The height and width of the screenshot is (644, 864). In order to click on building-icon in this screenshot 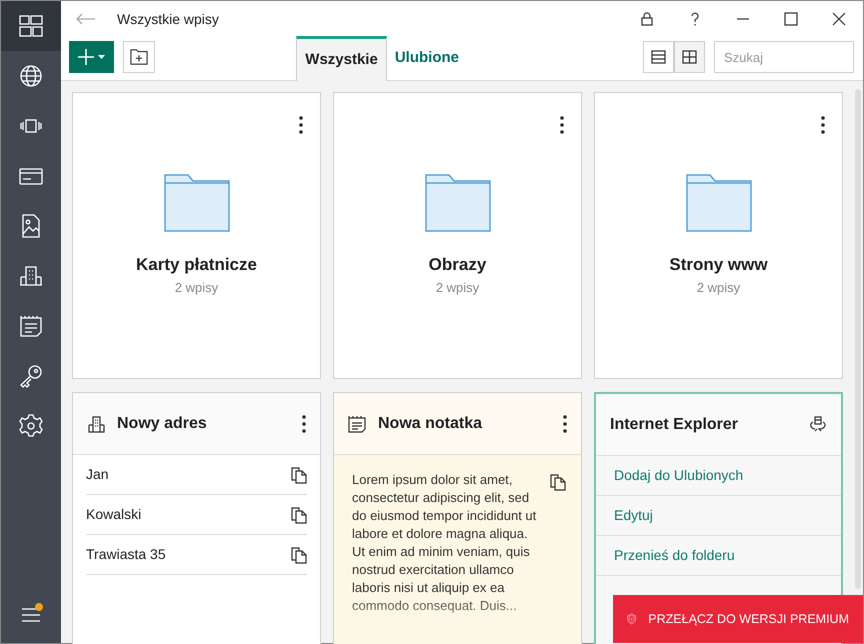, I will do `click(96, 423)`.